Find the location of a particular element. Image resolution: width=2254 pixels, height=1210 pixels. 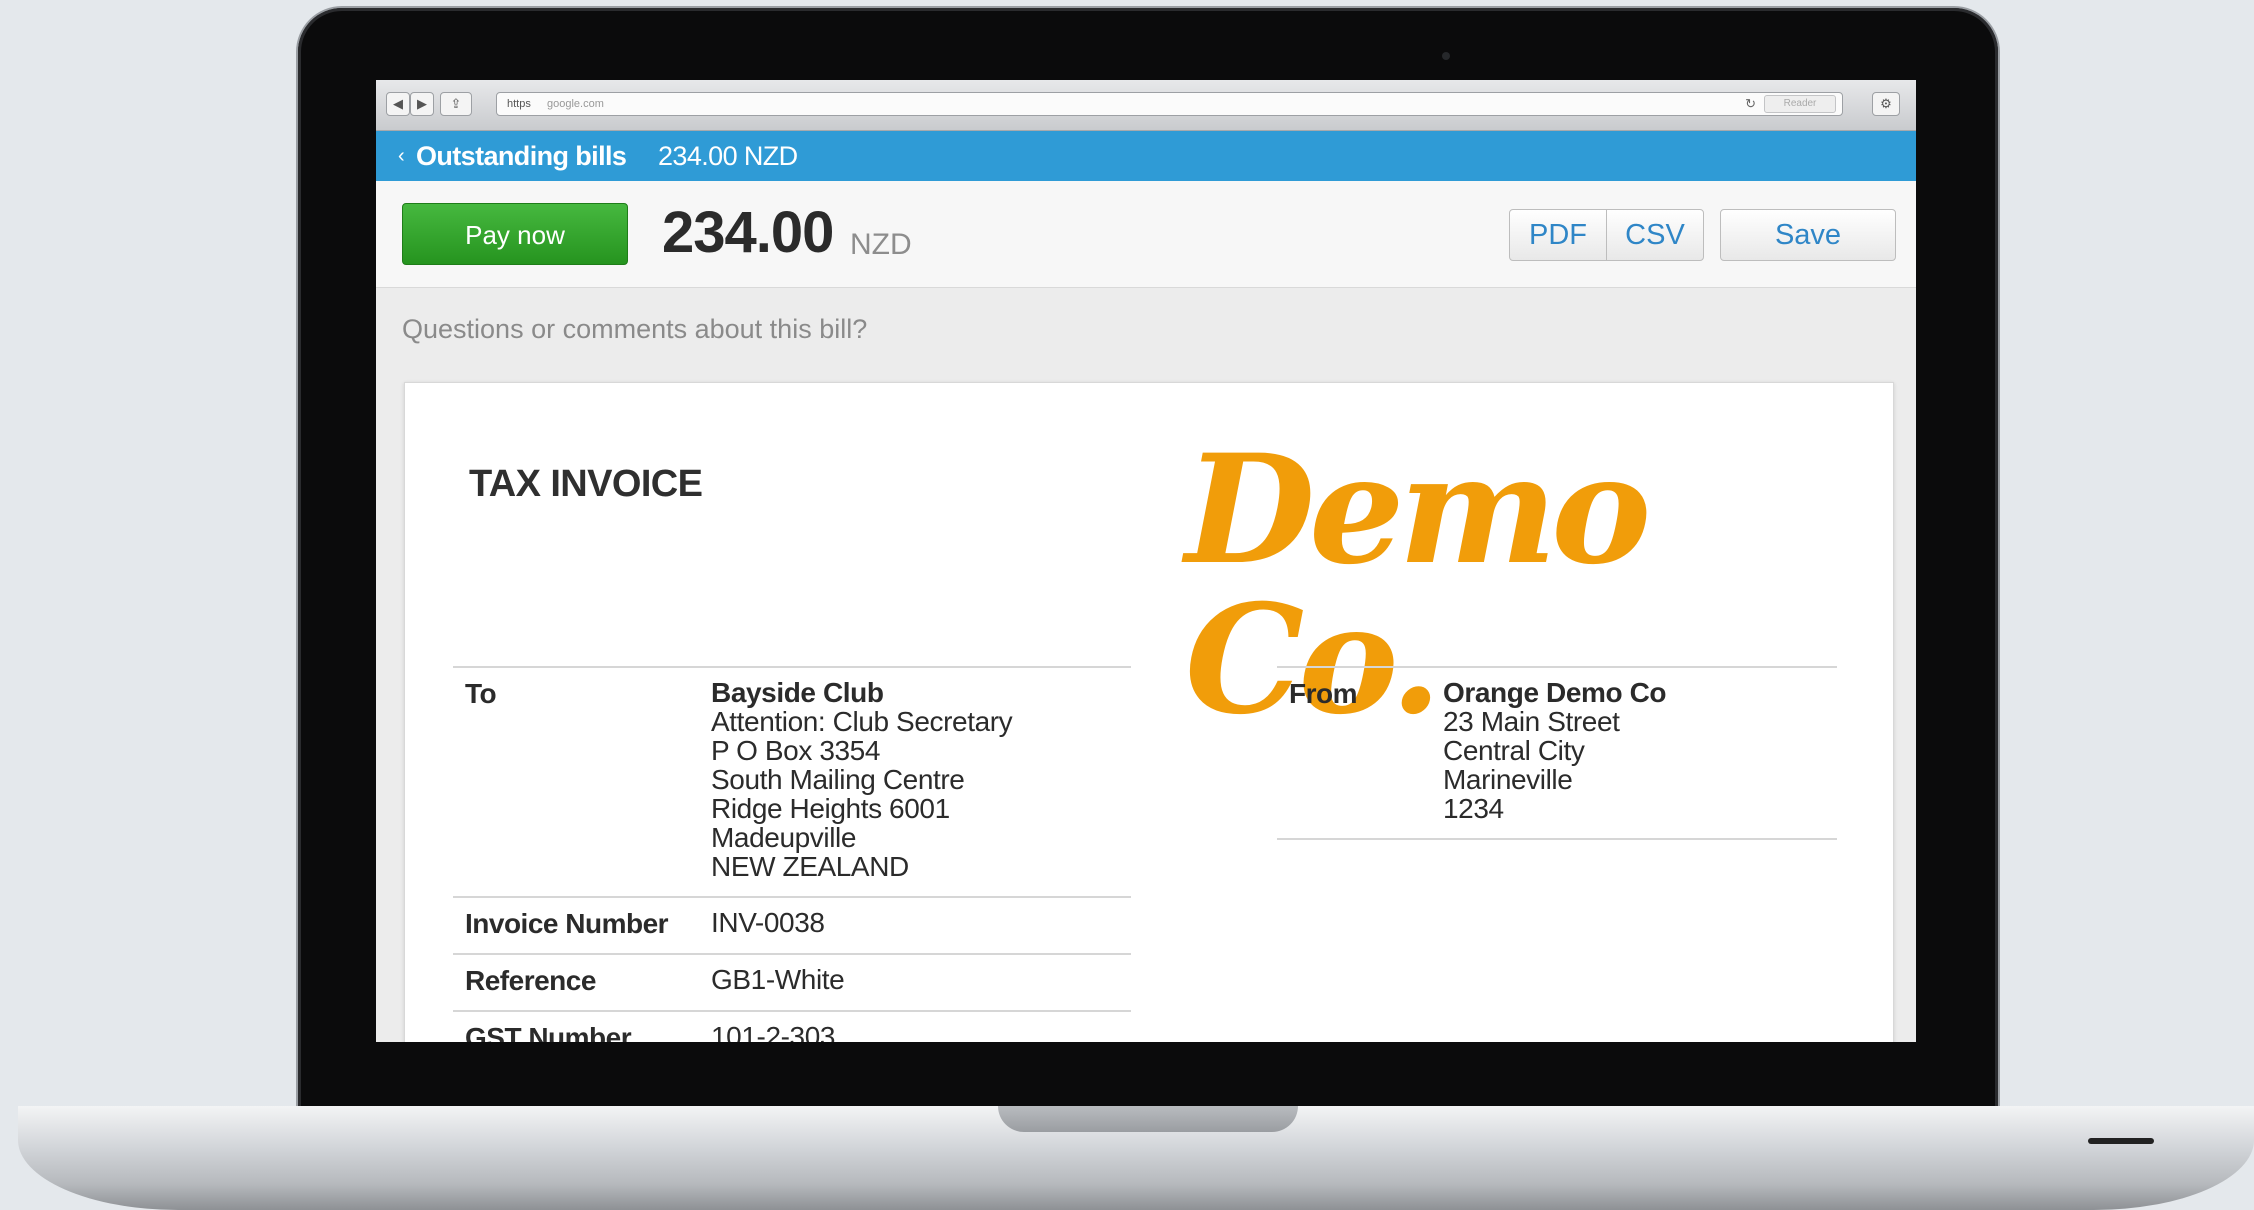

bill-currency: NZD is located at coordinates (881, 244).